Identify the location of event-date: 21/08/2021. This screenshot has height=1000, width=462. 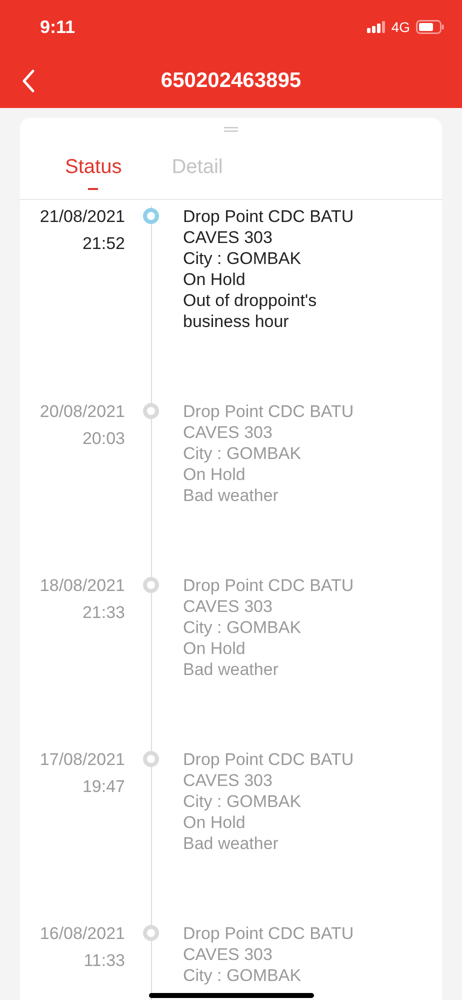
(82, 216).